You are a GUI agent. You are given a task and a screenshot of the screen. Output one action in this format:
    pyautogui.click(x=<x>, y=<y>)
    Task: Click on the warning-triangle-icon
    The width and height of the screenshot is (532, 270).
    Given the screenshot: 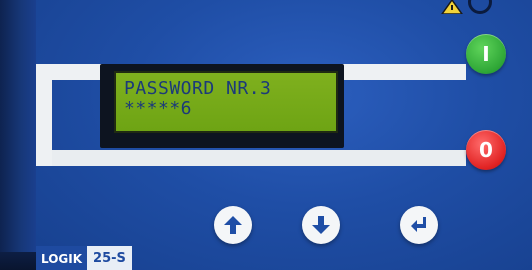 What is the action you would take?
    pyautogui.click(x=452, y=7)
    